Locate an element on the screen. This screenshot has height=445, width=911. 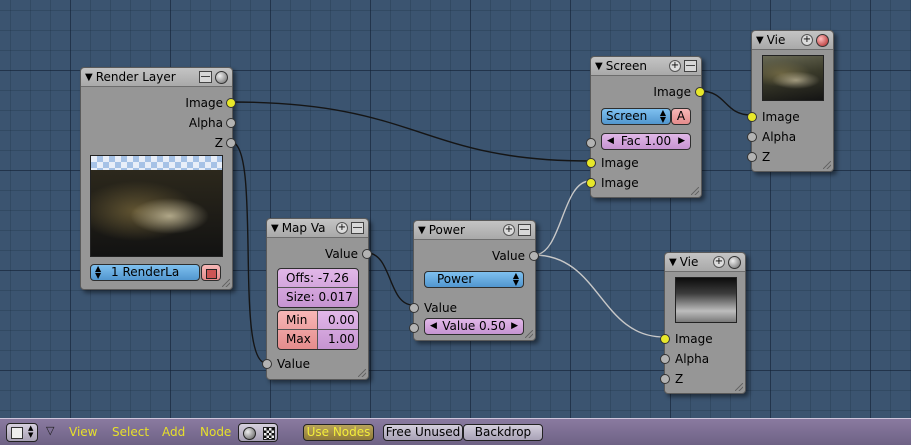
map-value-header: ▼ Map Va + is located at coordinates (317, 228).